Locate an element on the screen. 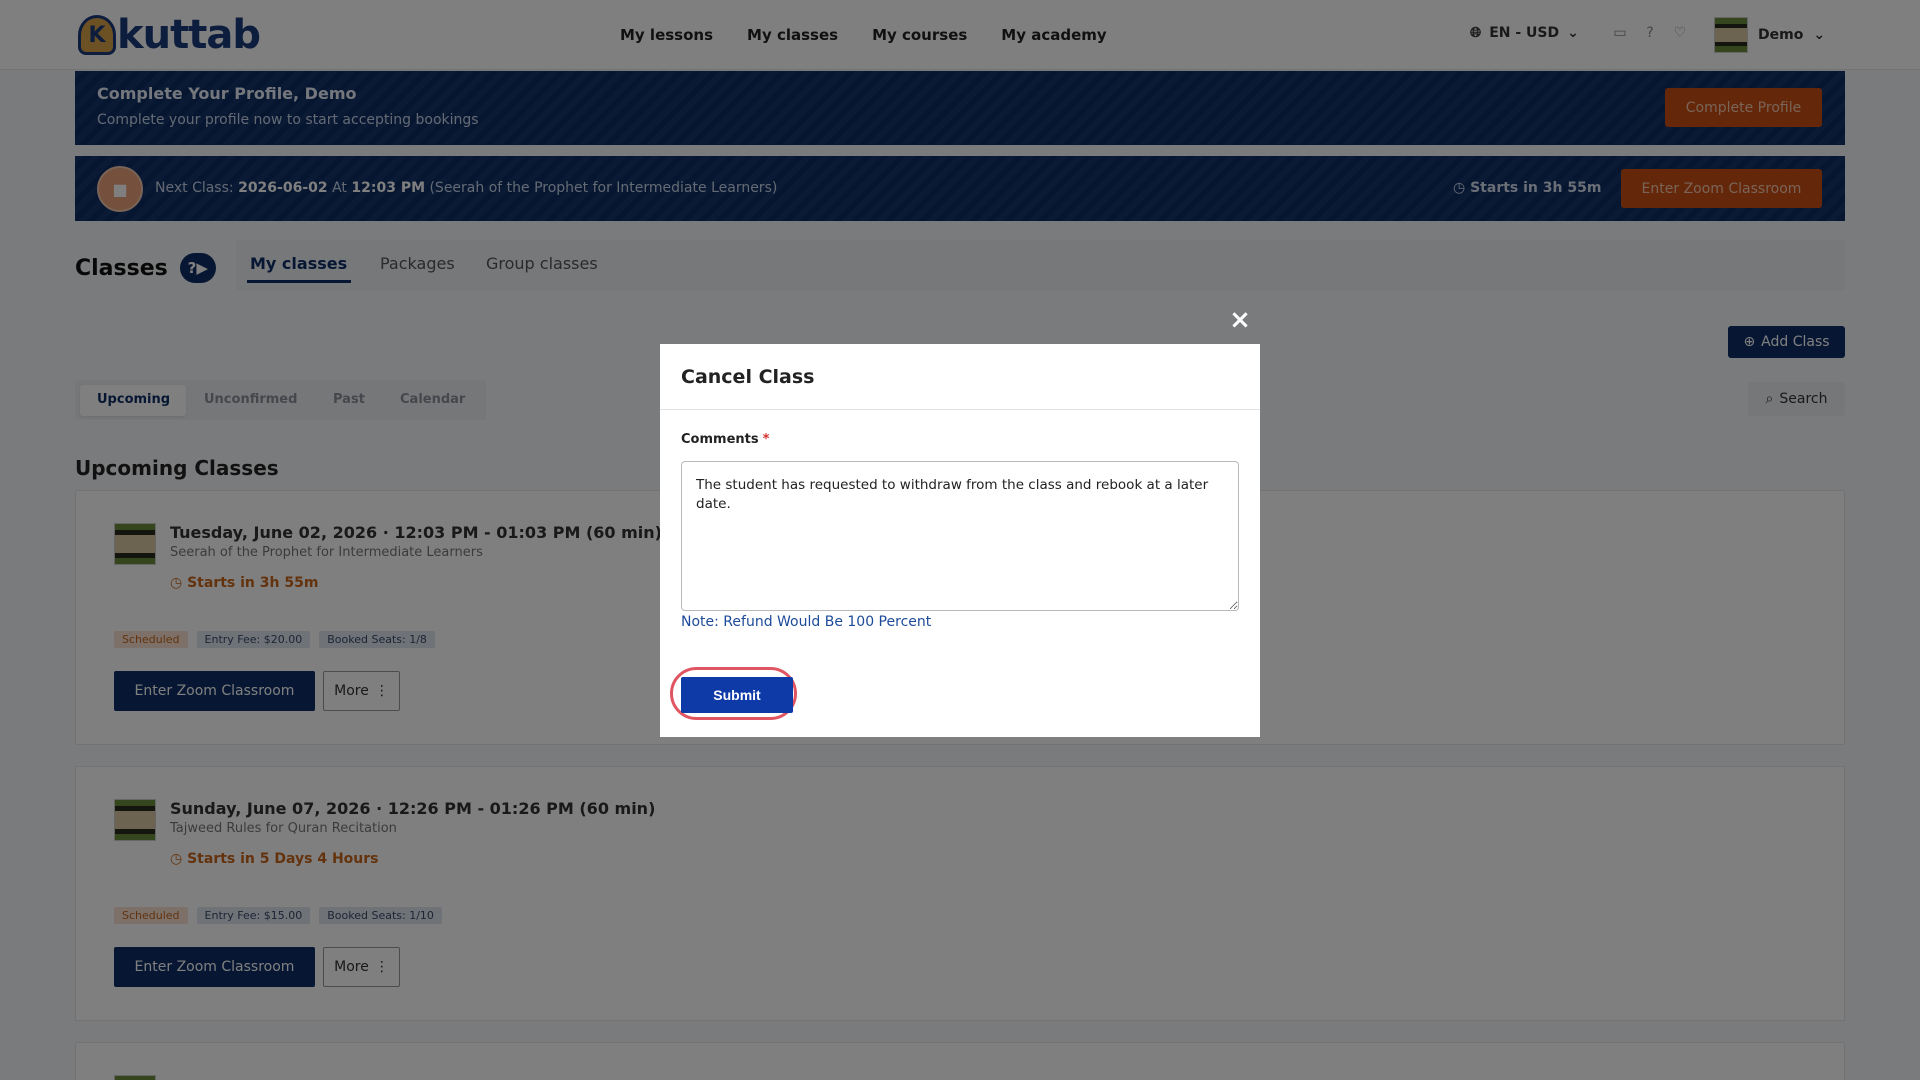  close-icon: × is located at coordinates (1240, 320).